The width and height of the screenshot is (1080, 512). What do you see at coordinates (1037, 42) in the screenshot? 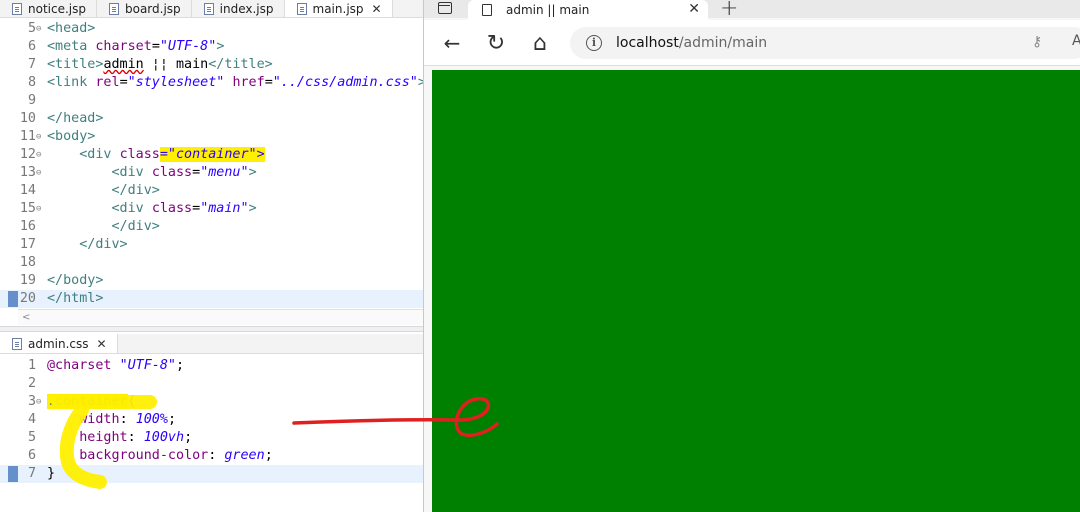
I see `key-icon: ⚷` at bounding box center [1037, 42].